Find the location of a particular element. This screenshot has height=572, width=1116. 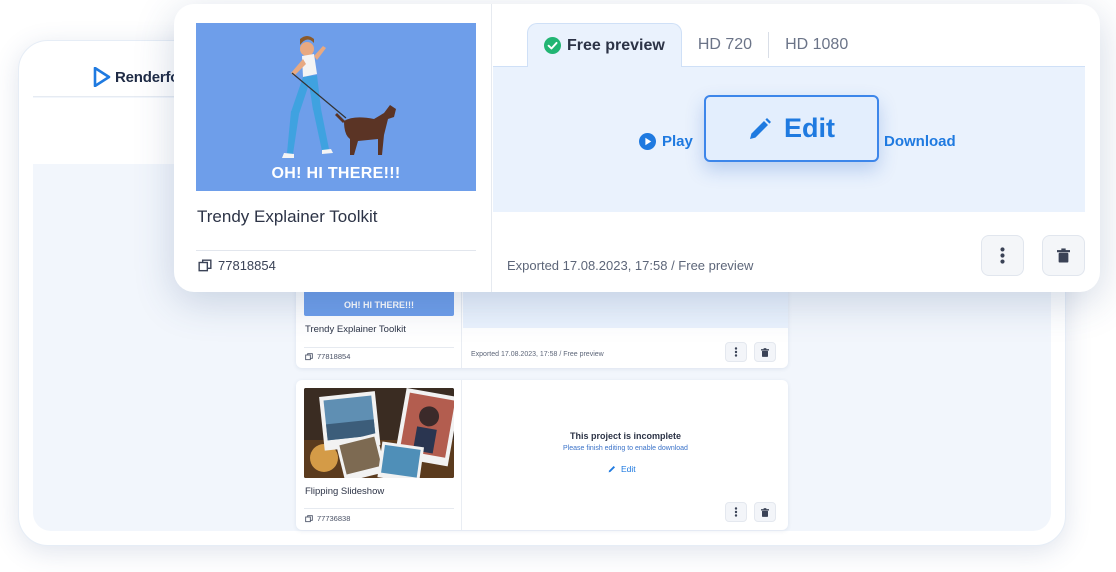

edit-link: Edit is located at coordinates (622, 469).